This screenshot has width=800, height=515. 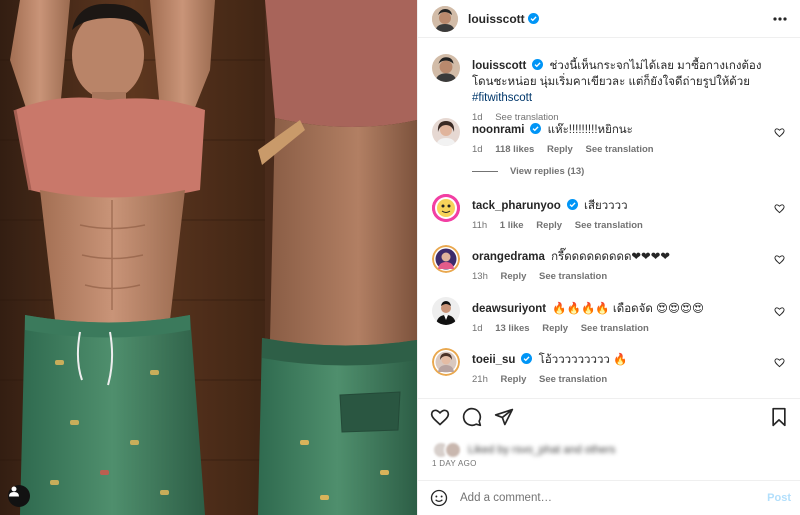 I want to click on likes-count: 118 likes, so click(x=514, y=149).